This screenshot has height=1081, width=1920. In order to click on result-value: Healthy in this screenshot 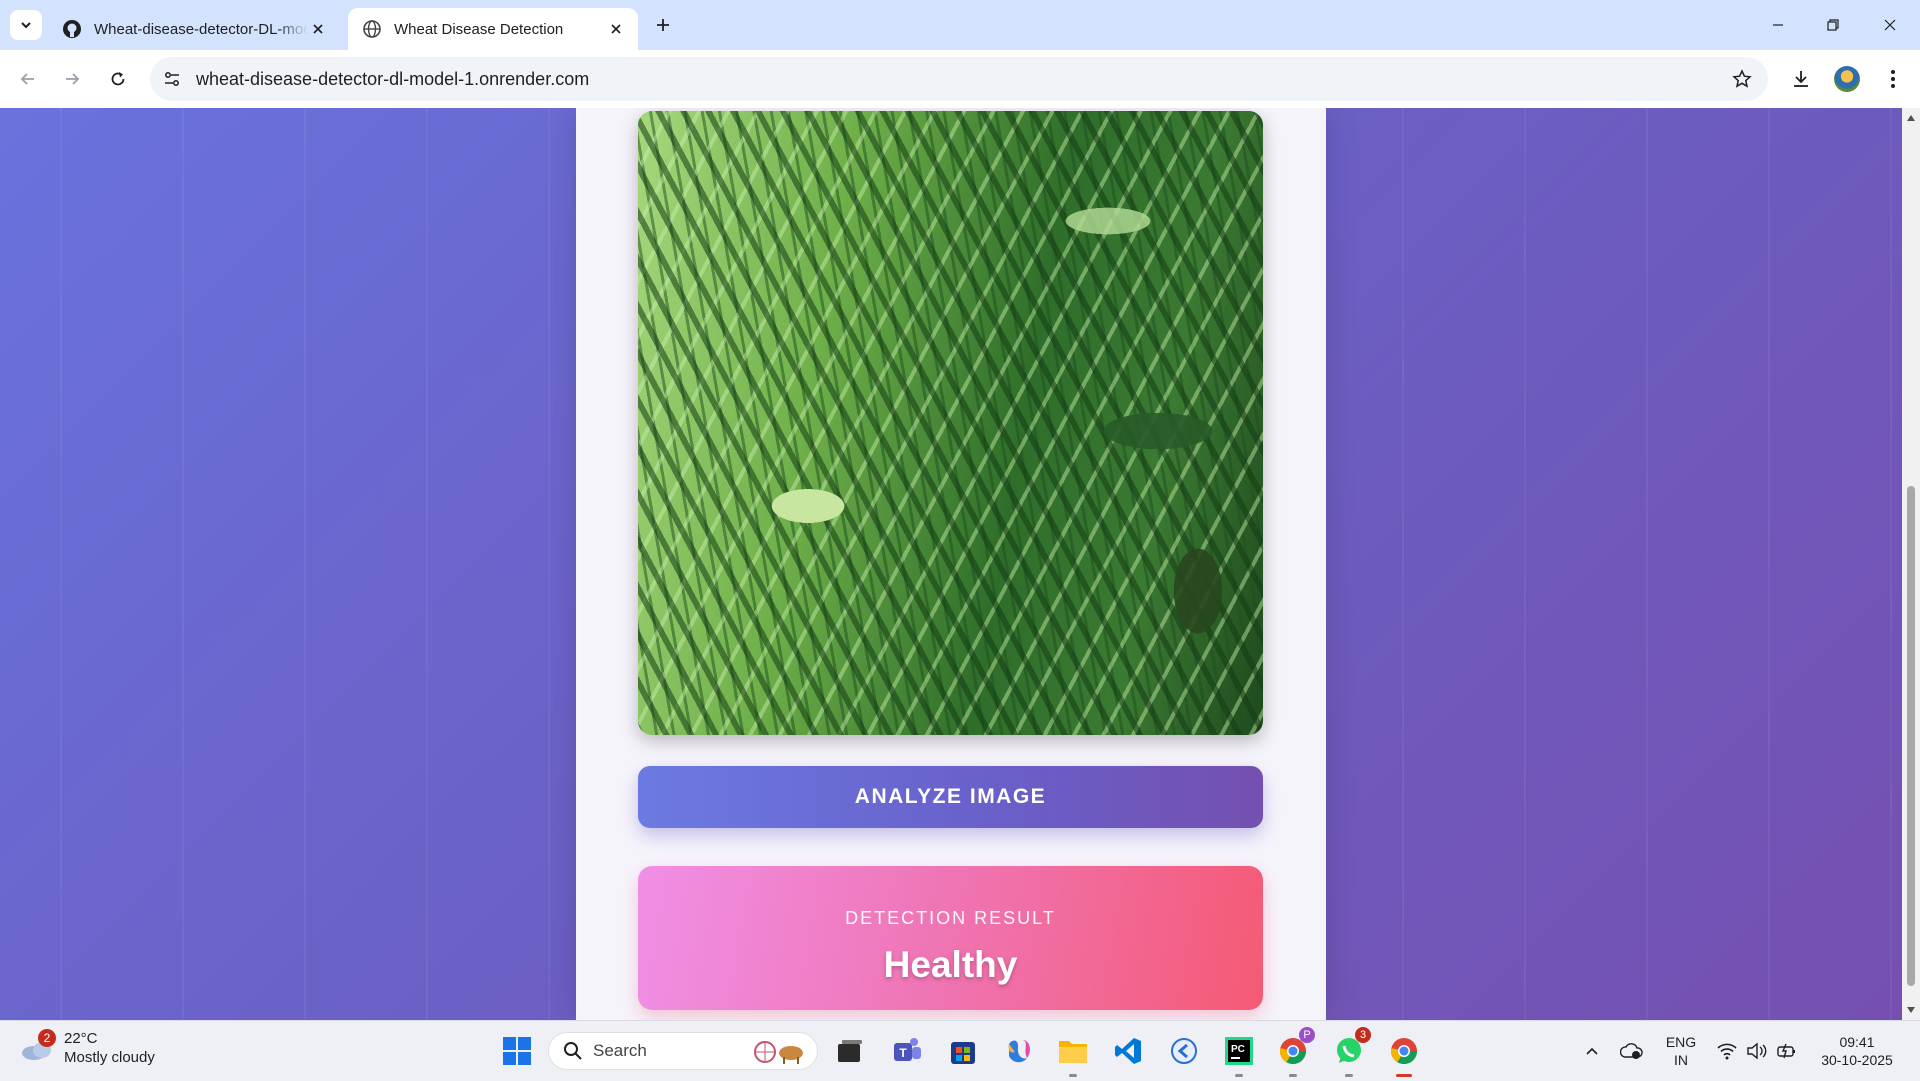, I will do `click(950, 964)`.